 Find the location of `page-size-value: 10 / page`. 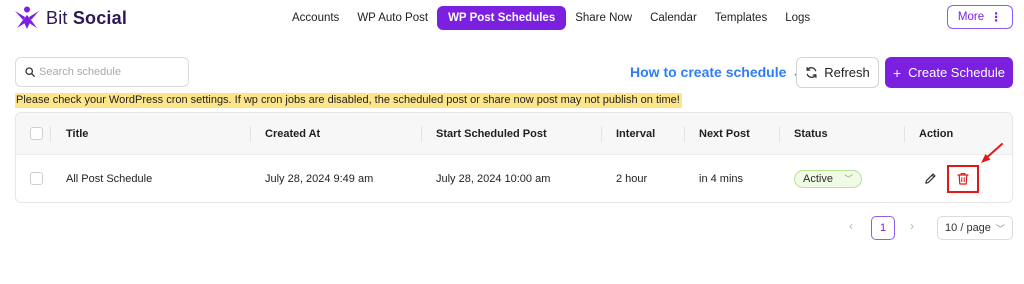

page-size-value: 10 / page is located at coordinates (968, 228).